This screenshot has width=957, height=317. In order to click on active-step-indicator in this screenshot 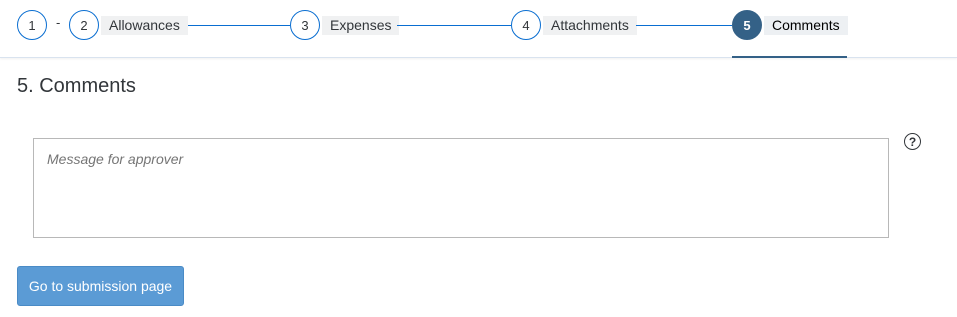, I will do `click(789, 57)`.